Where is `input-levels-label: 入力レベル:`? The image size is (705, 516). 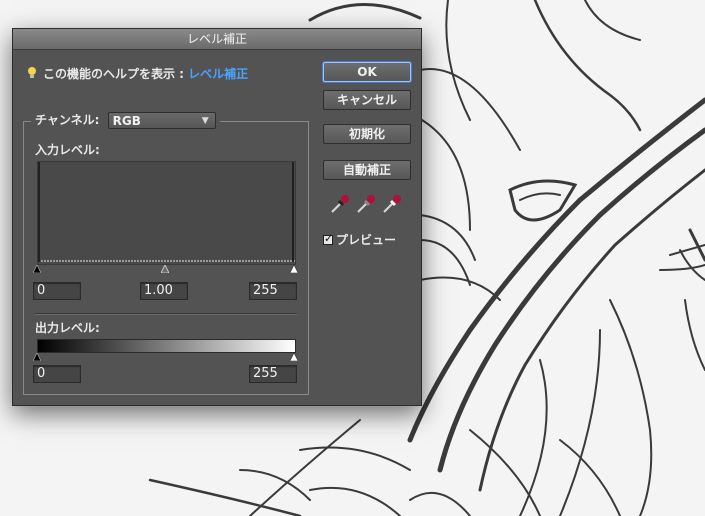 input-levels-label: 入力レベル: is located at coordinates (67, 150).